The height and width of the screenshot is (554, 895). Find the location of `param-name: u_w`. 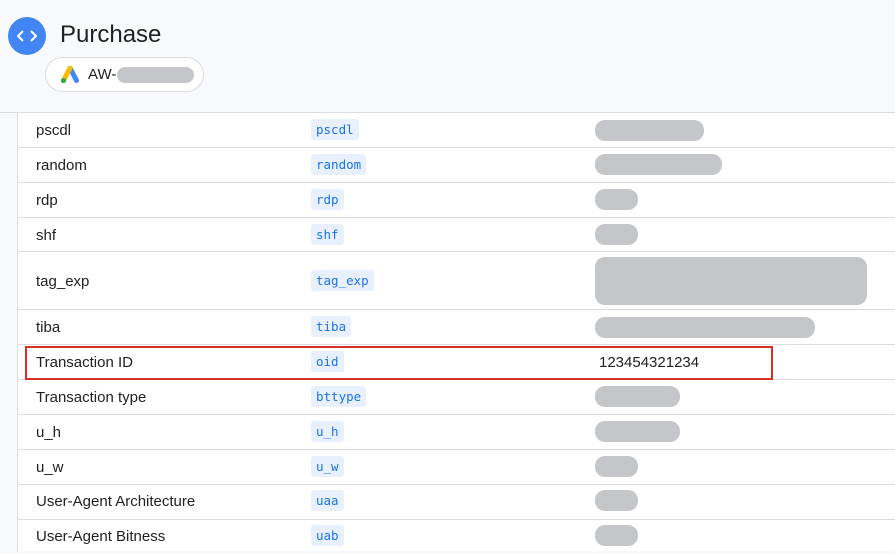

param-name: u_w is located at coordinates (50, 467).